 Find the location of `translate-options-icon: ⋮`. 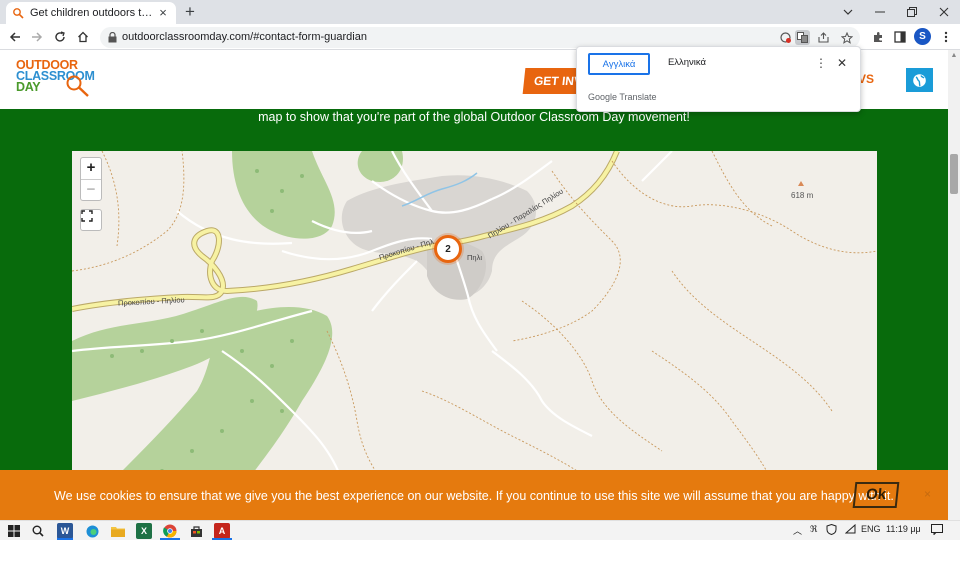

translate-options-icon: ⋮ is located at coordinates (821, 63).